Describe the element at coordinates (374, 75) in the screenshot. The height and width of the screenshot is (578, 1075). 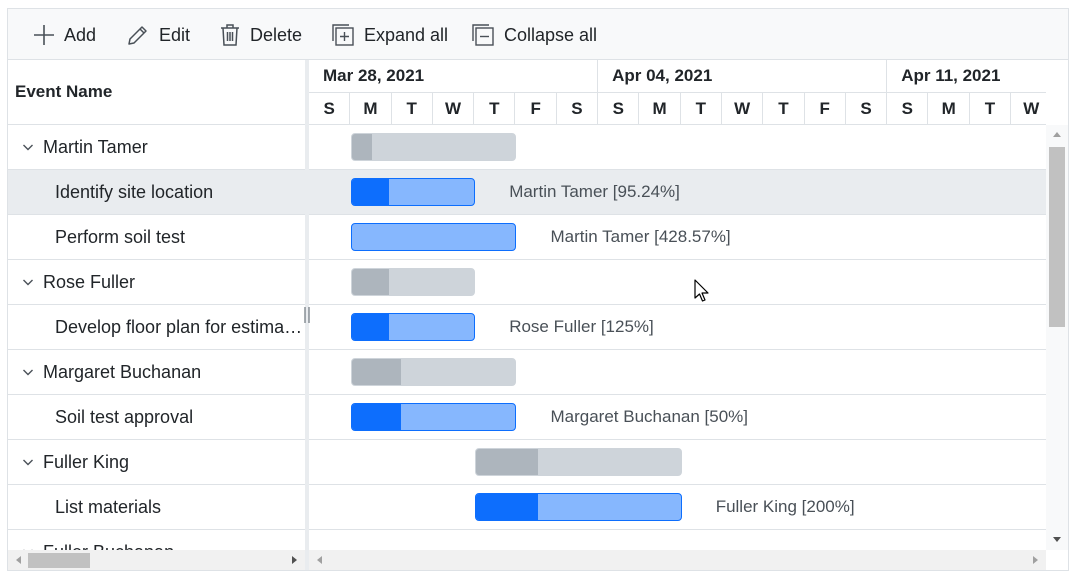
I see `week-label: Mar 28, 2021` at that location.